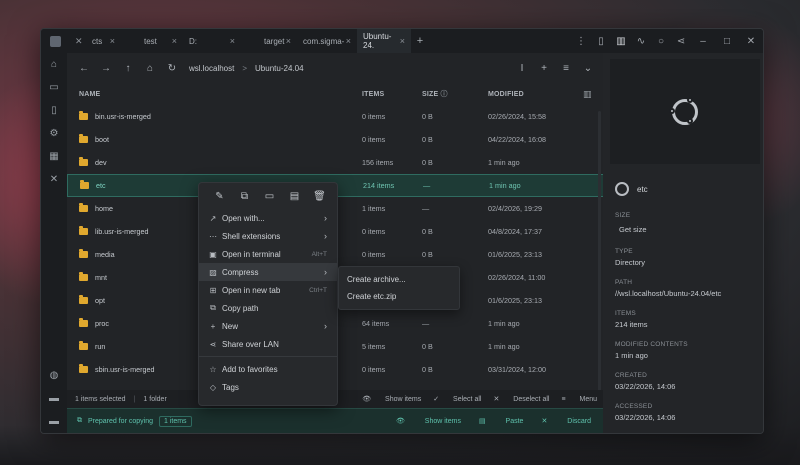 The width and height of the screenshot is (800, 465). I want to click on clipboard-show-items-button: 👁 Show items, so click(428, 421).